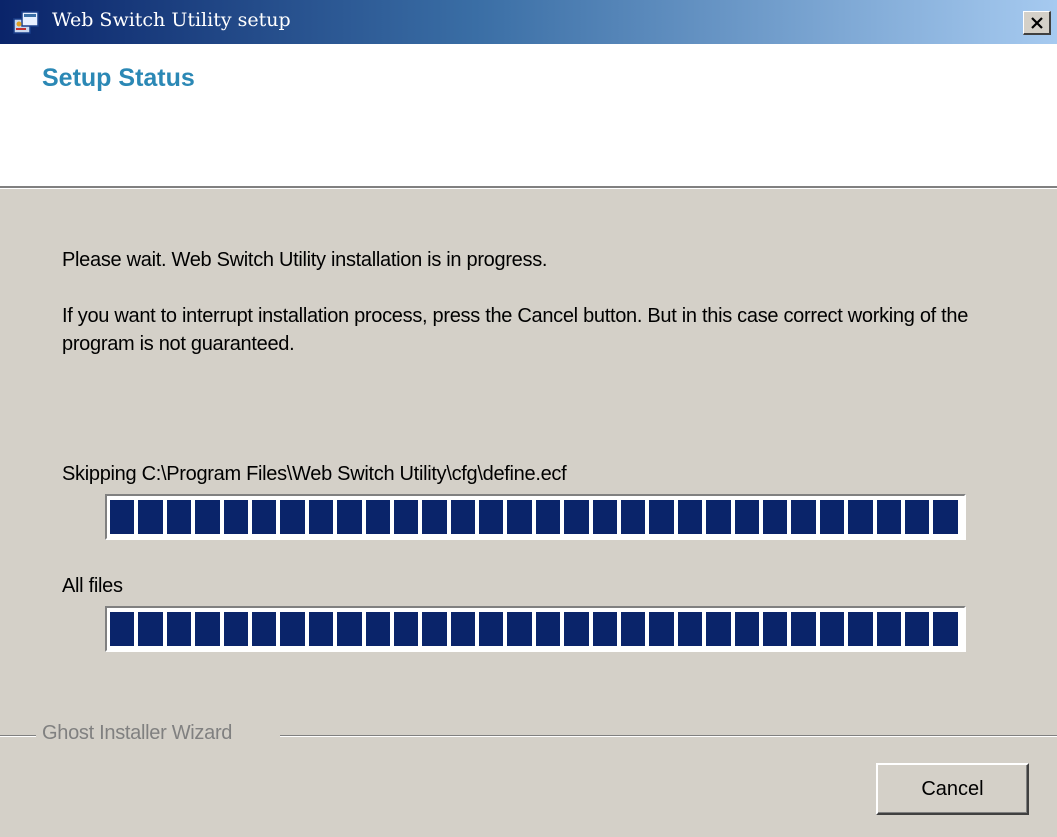 Image resolution: width=1057 pixels, height=837 pixels. I want to click on group-divider-right, so click(668, 736).